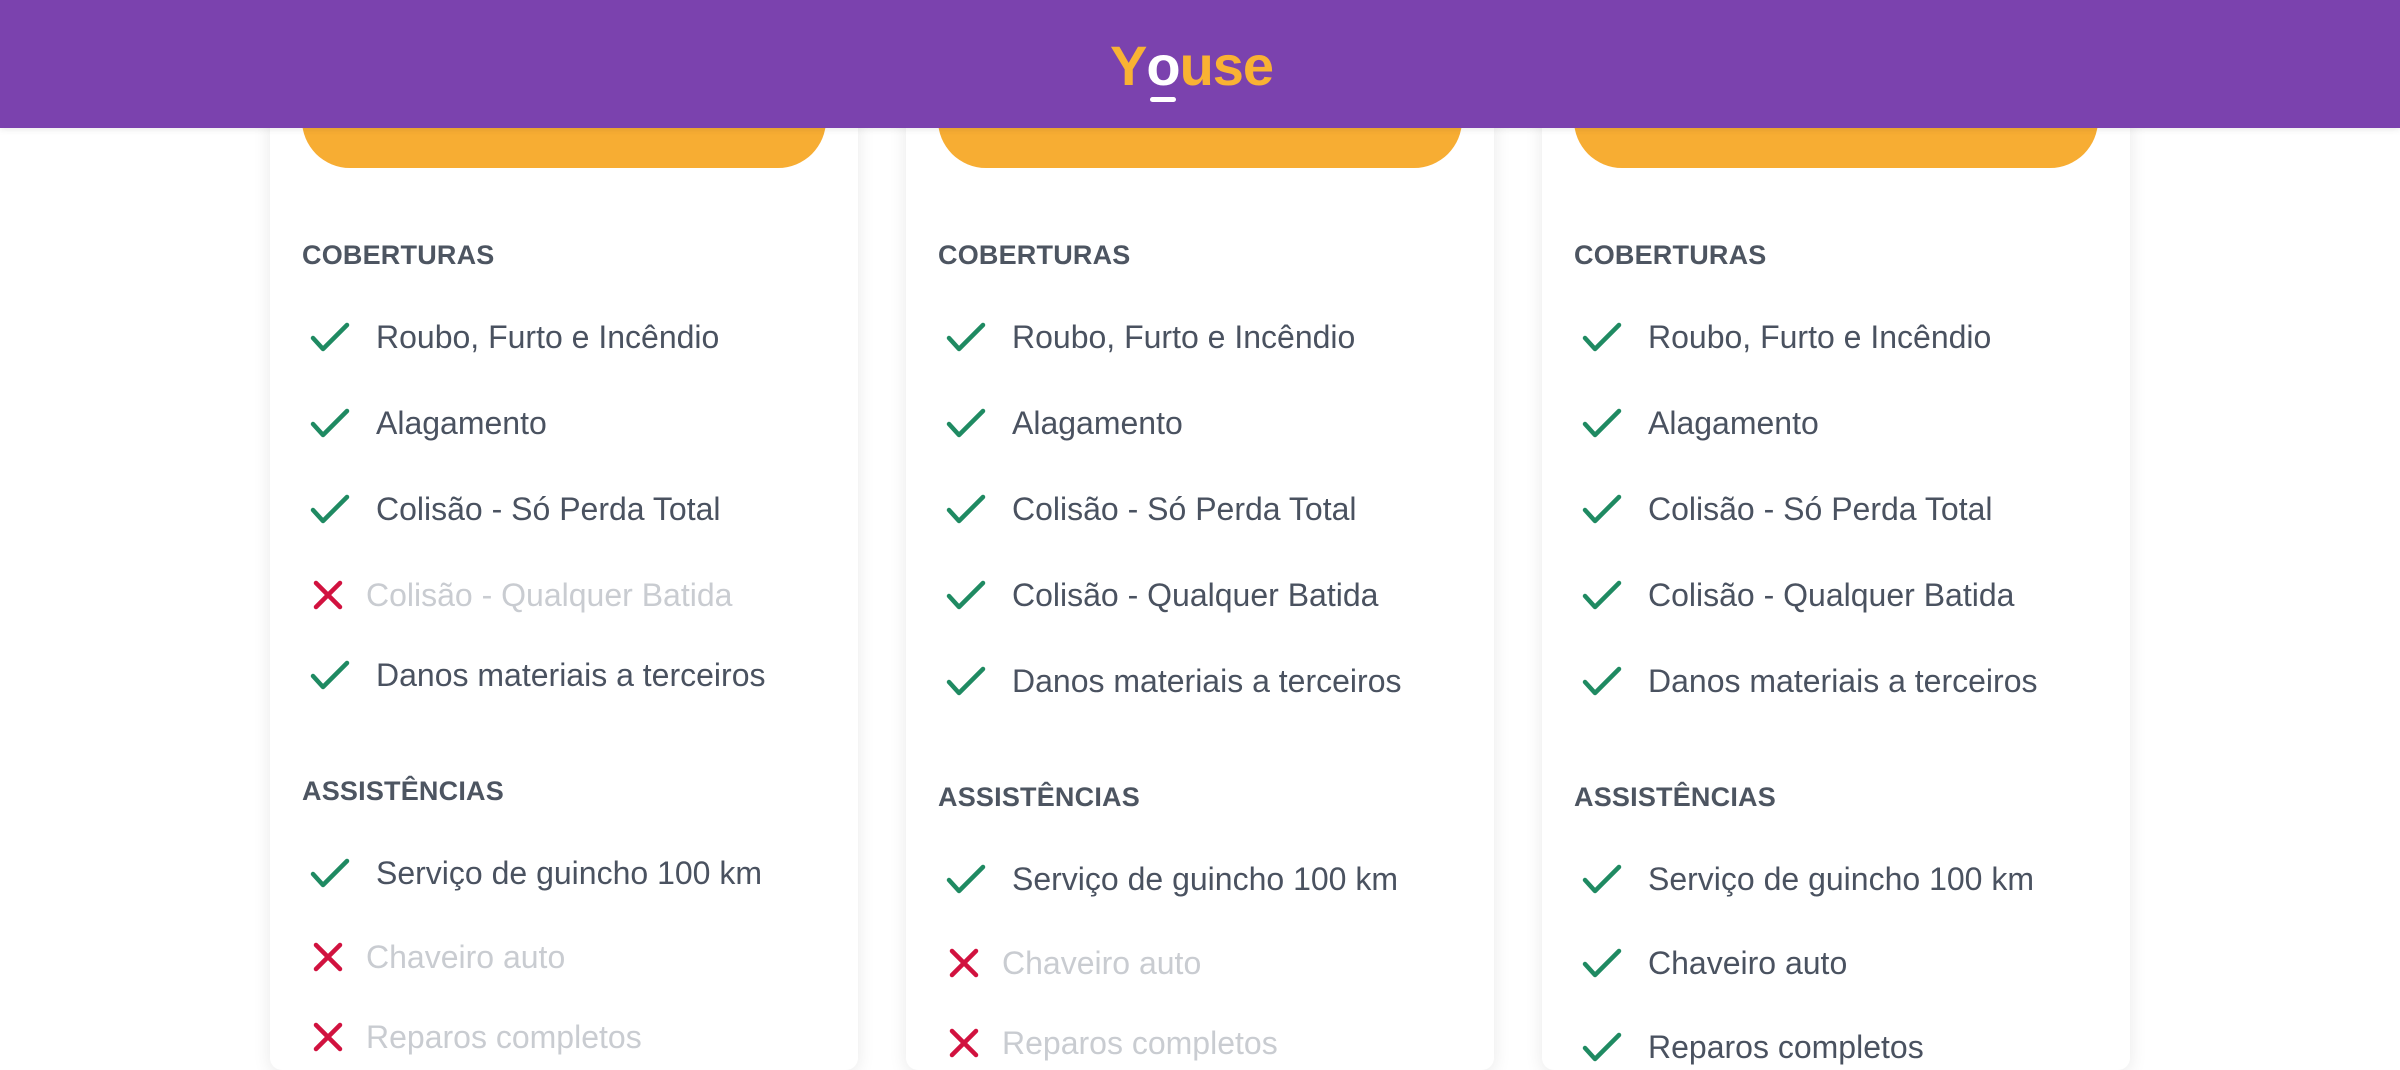 Image resolution: width=2400 pixels, height=1070 pixels. What do you see at coordinates (1163, 68) in the screenshot?
I see `logo-letter-o: o` at bounding box center [1163, 68].